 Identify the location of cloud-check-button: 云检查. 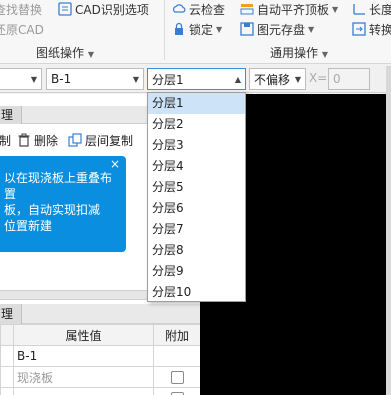
(198, 9).